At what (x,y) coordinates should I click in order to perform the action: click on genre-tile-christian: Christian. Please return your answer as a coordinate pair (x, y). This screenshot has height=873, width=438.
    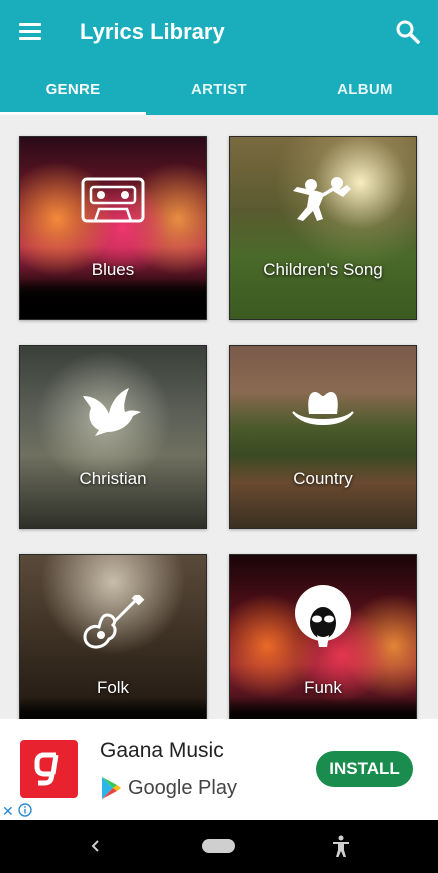
    Looking at the image, I should click on (113, 437).